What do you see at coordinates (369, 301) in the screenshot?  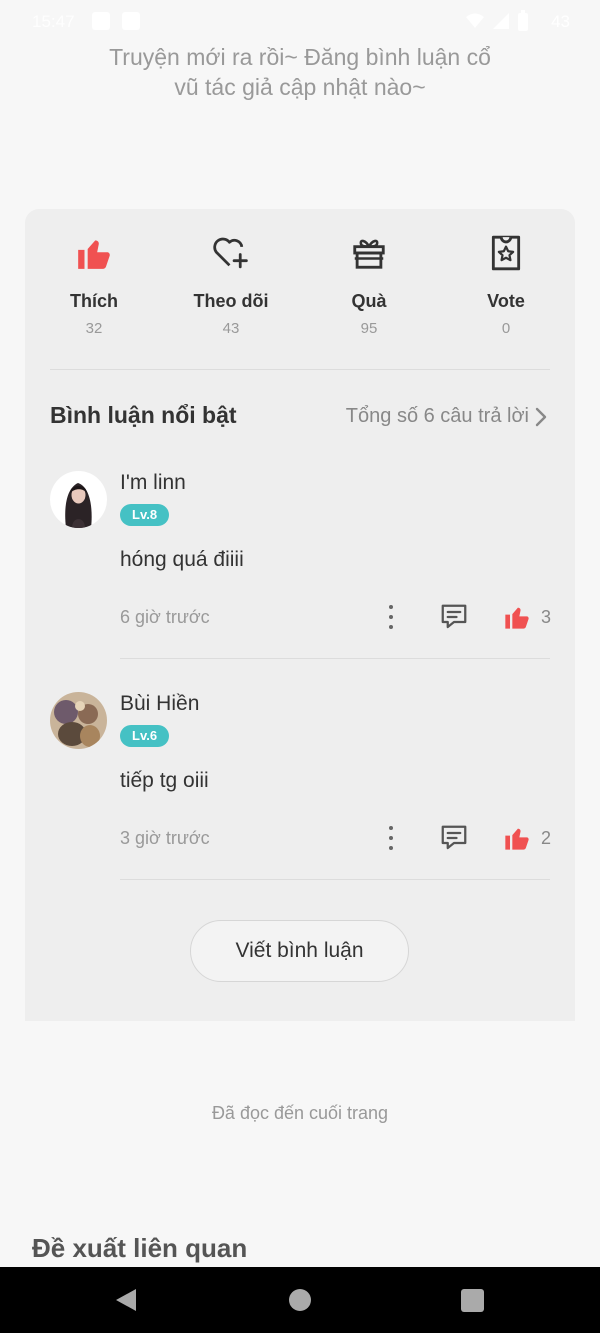 I see `gift-label: Quà` at bounding box center [369, 301].